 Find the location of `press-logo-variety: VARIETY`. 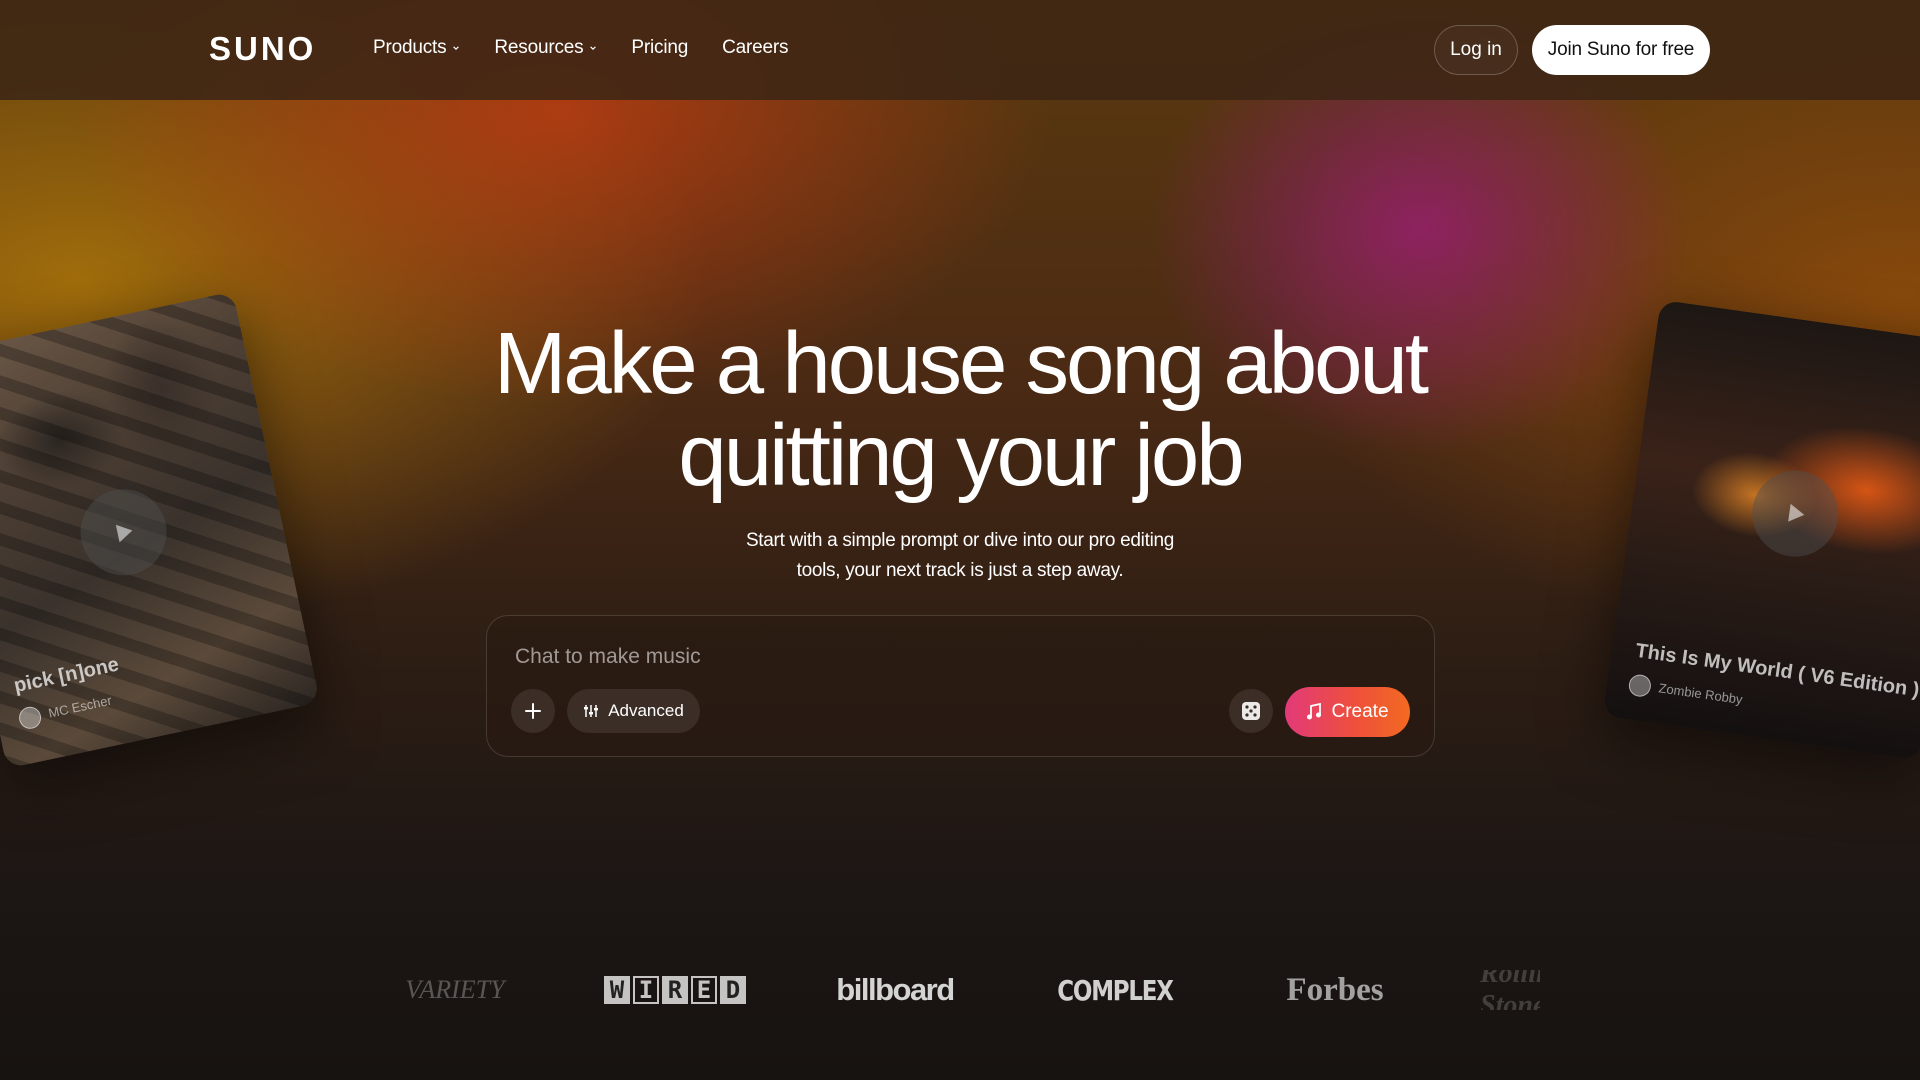

press-logo-variety: VARIETY is located at coordinates (455, 989).